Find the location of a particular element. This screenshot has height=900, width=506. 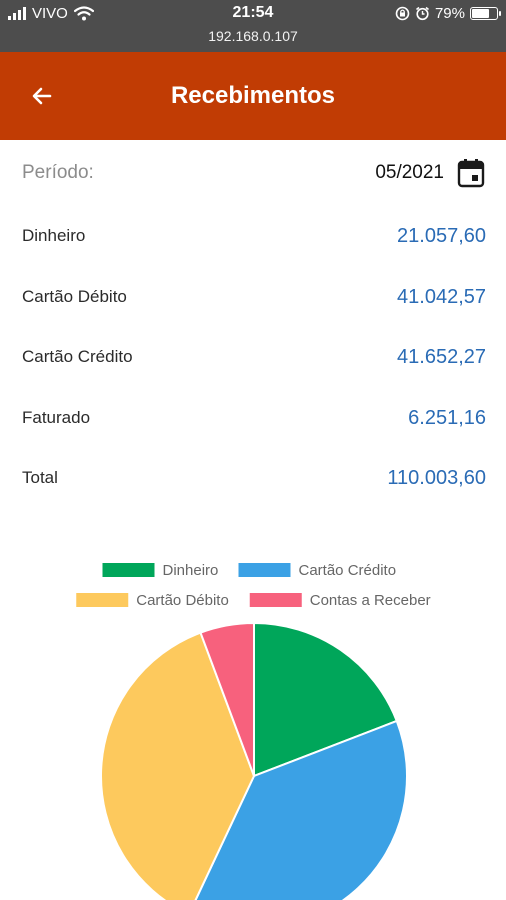

legend-item: Contas a Receber is located at coordinates (340, 600).